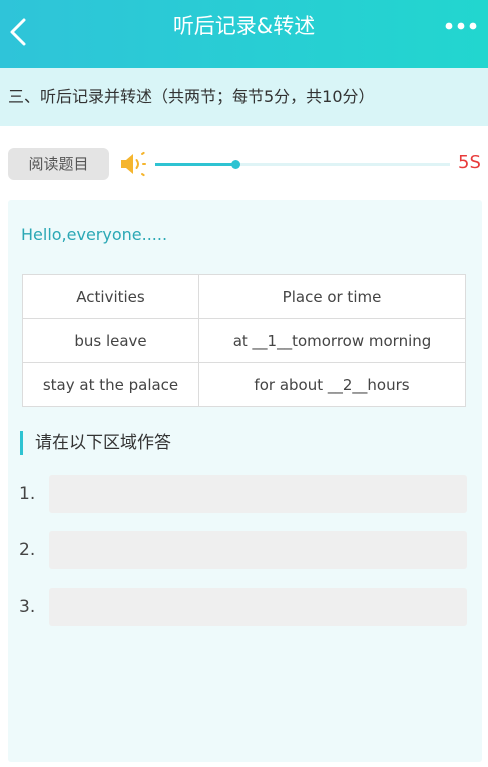  What do you see at coordinates (244, 26) in the screenshot?
I see `page-title: 听后记录&转述` at bounding box center [244, 26].